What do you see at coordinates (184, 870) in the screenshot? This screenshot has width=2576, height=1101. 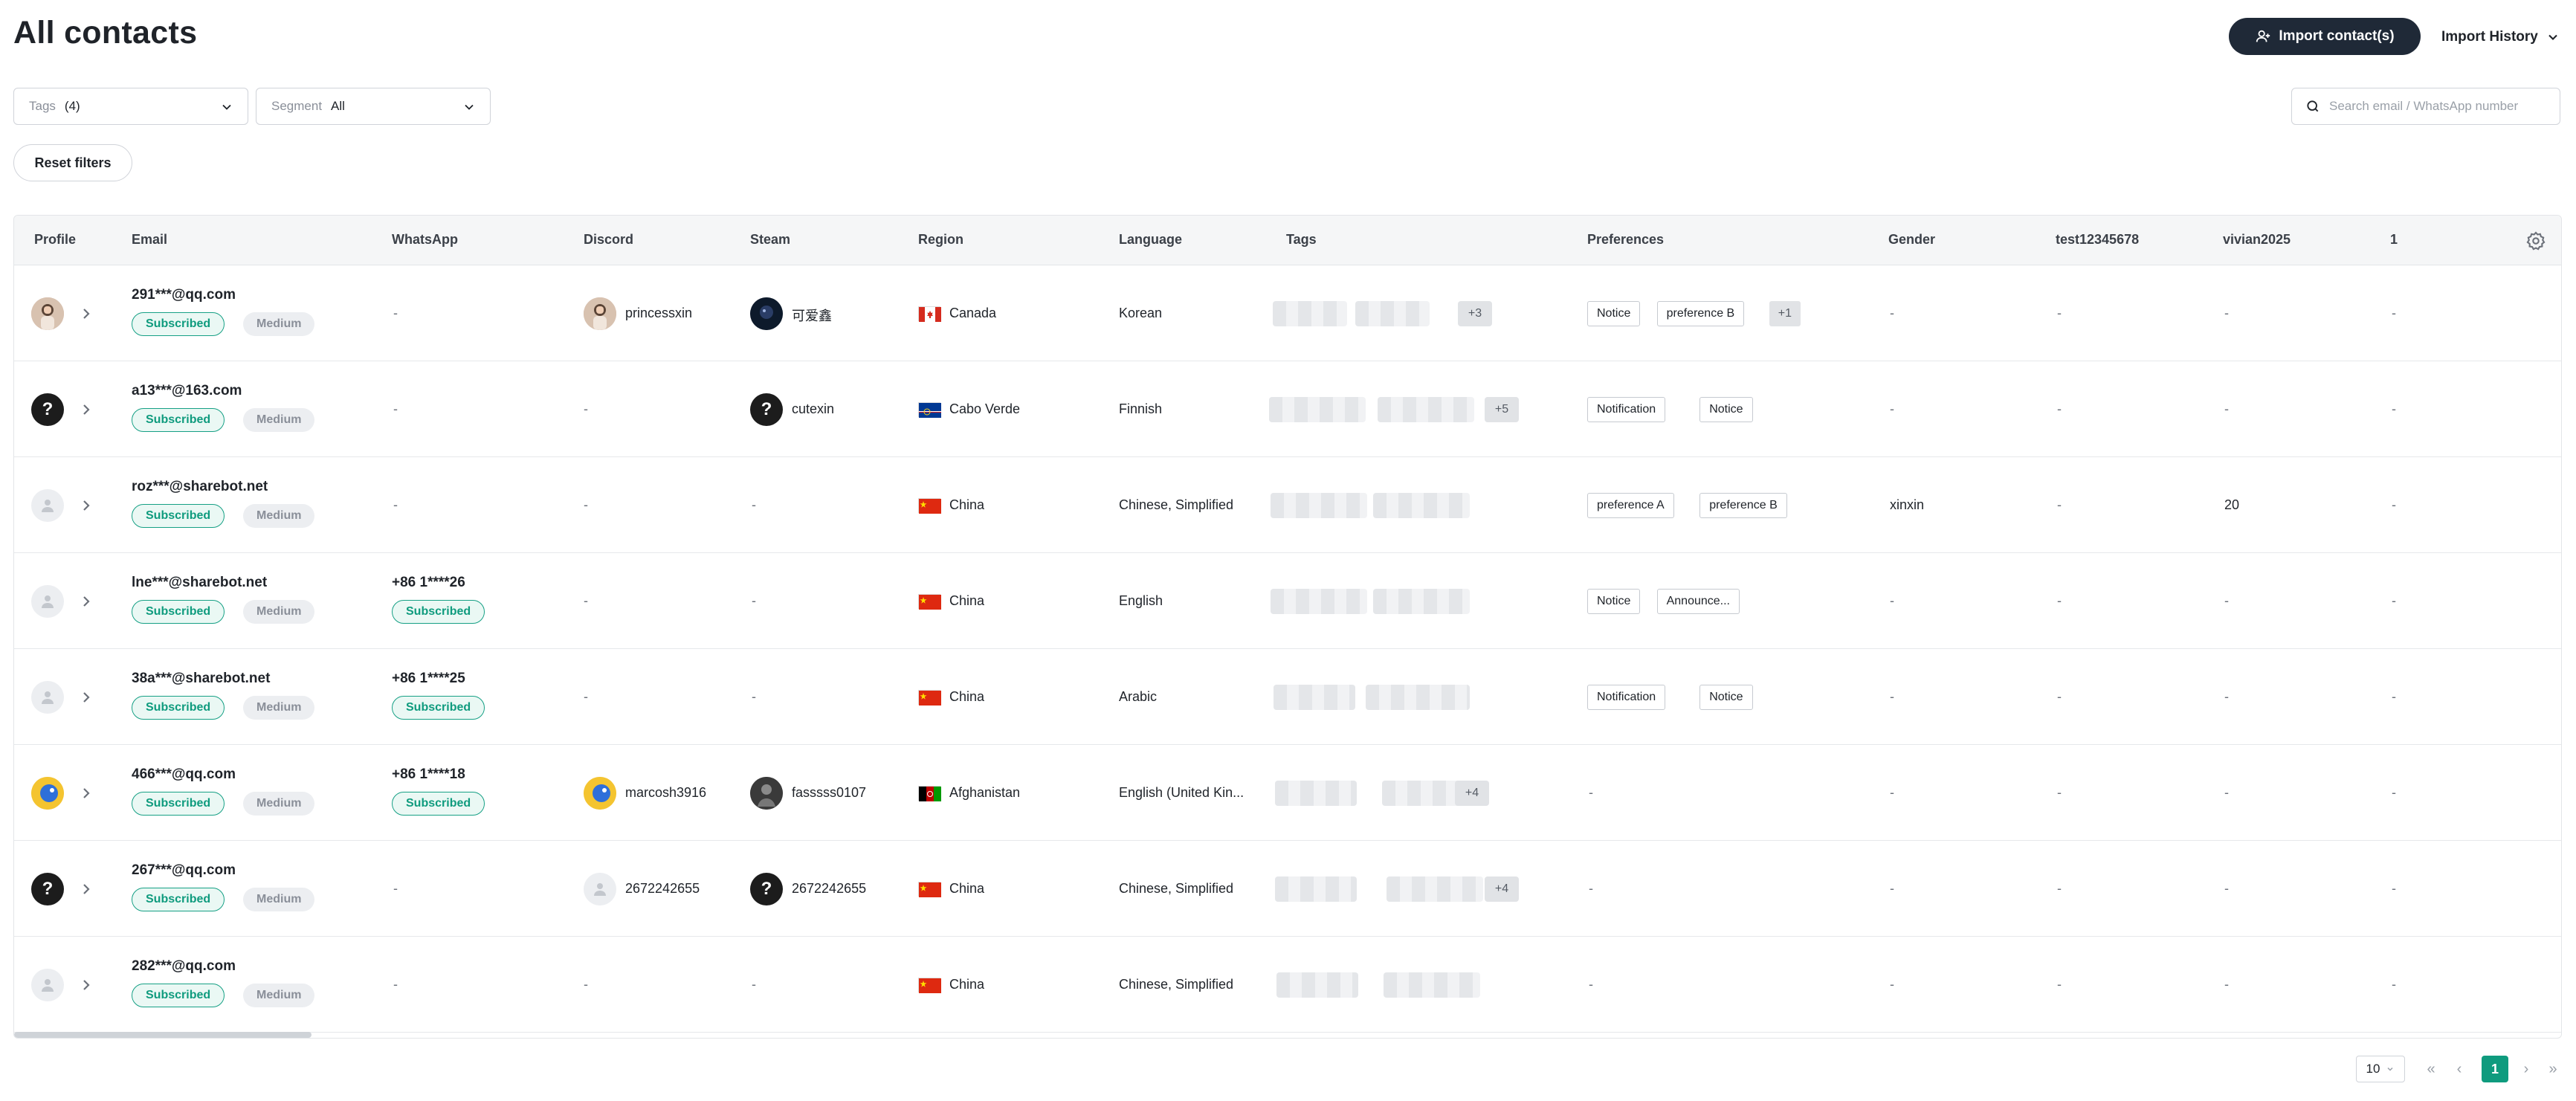 I see `email-value: 267***@qq.com` at bounding box center [184, 870].